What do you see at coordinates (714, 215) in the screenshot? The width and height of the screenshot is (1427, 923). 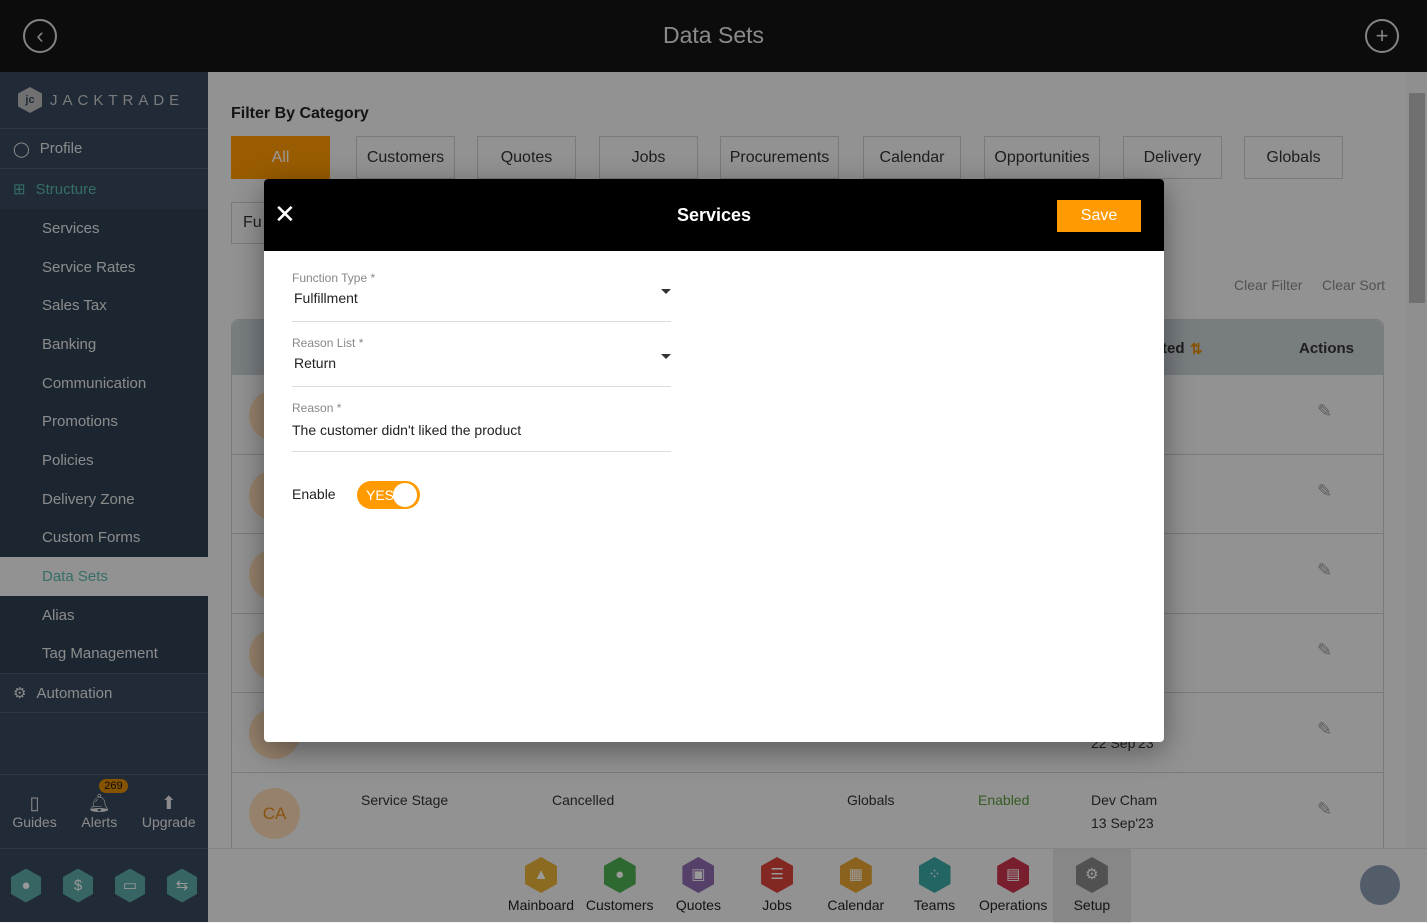 I see `modal-title: Services` at bounding box center [714, 215].